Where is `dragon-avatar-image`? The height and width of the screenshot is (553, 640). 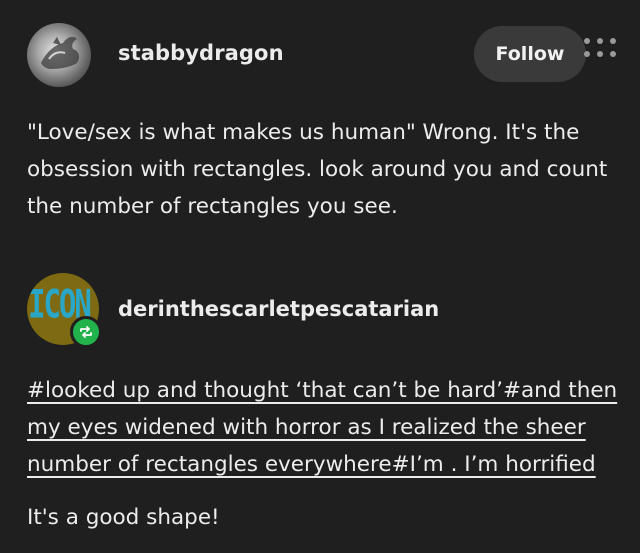 dragon-avatar-image is located at coordinates (60, 52).